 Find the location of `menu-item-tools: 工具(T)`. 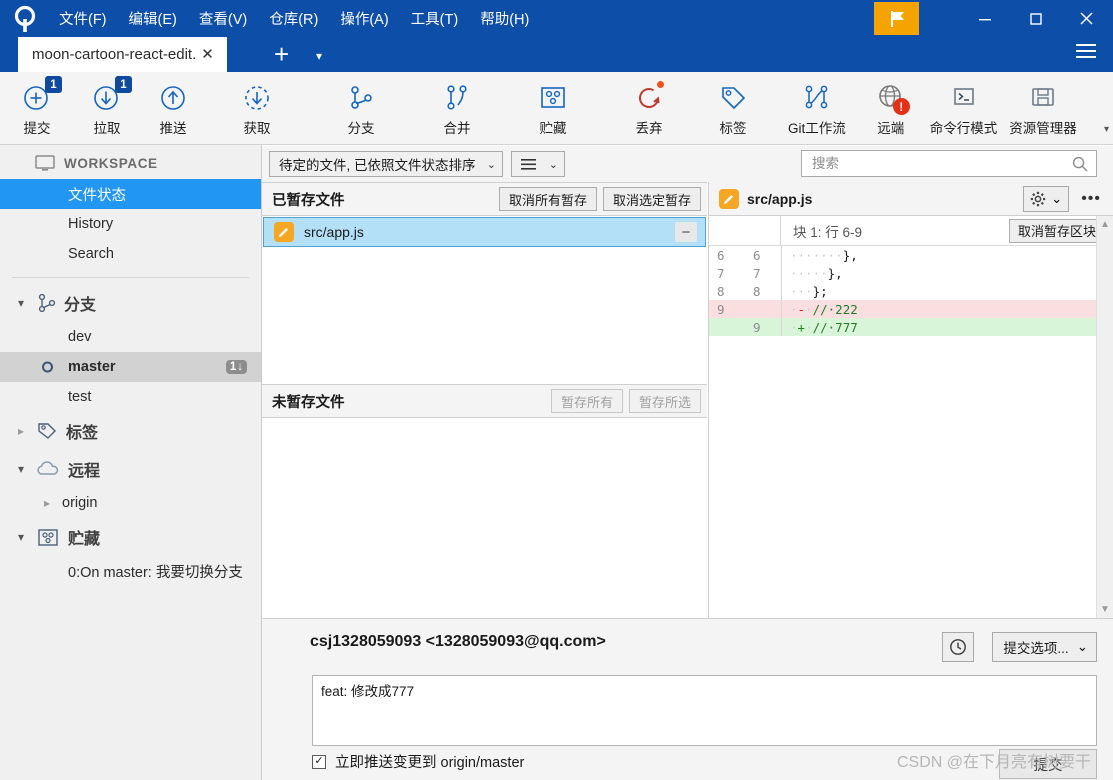

menu-item-tools: 工具(T) is located at coordinates (435, 20).